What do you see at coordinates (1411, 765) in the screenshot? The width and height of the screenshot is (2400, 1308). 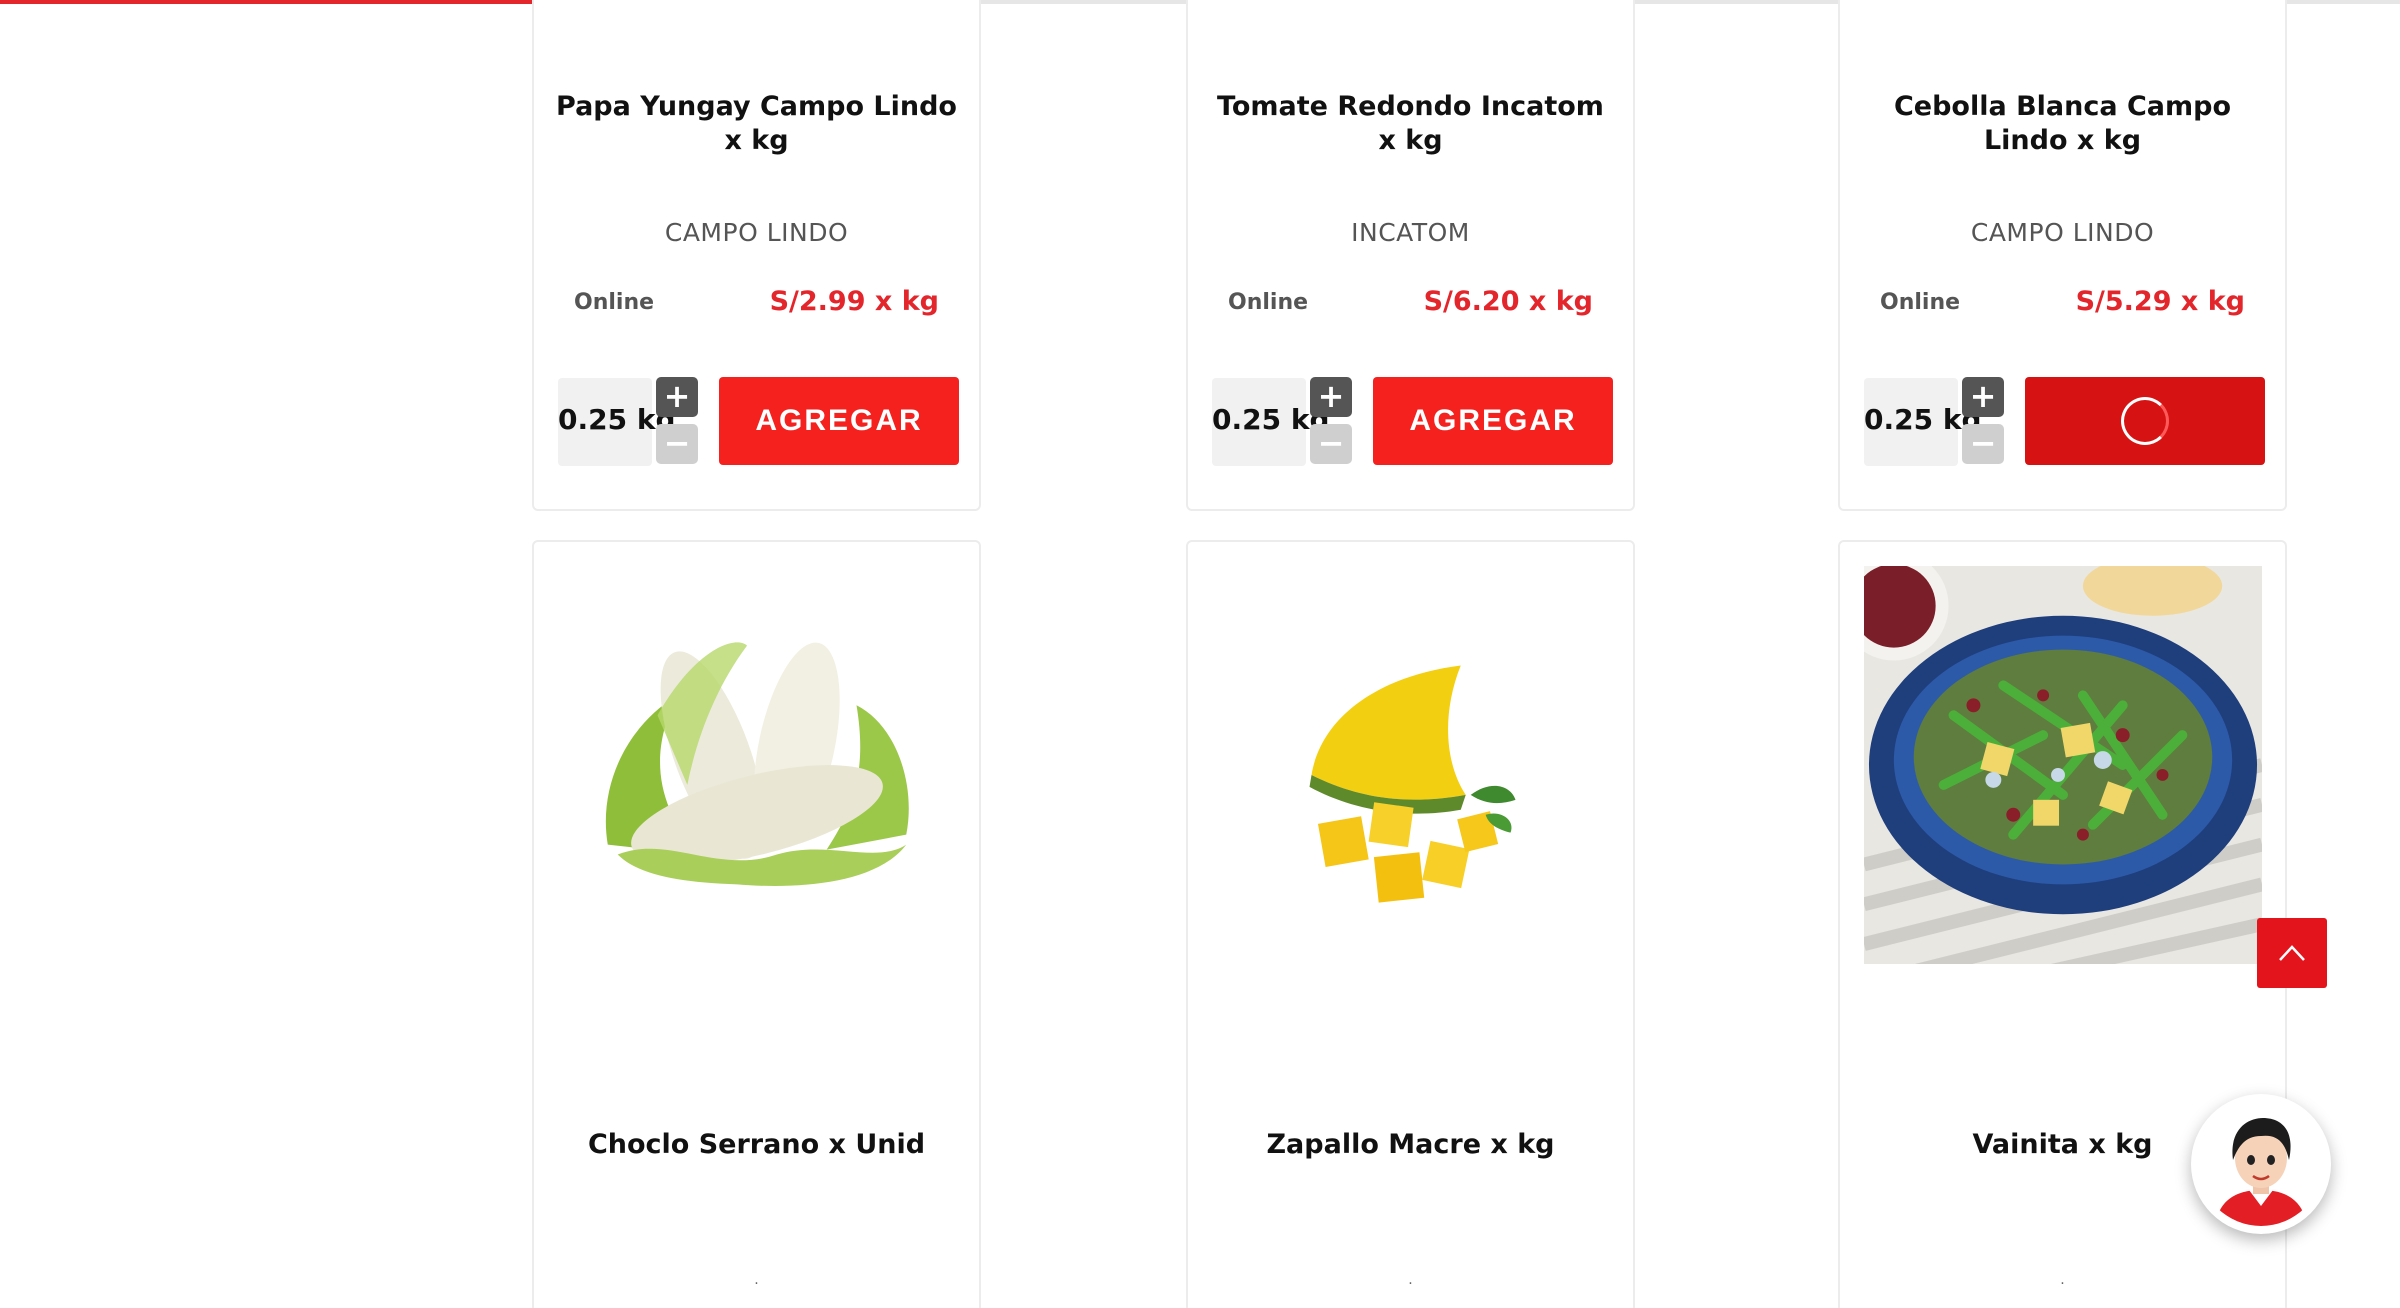 I see `product-image-squash` at bounding box center [1411, 765].